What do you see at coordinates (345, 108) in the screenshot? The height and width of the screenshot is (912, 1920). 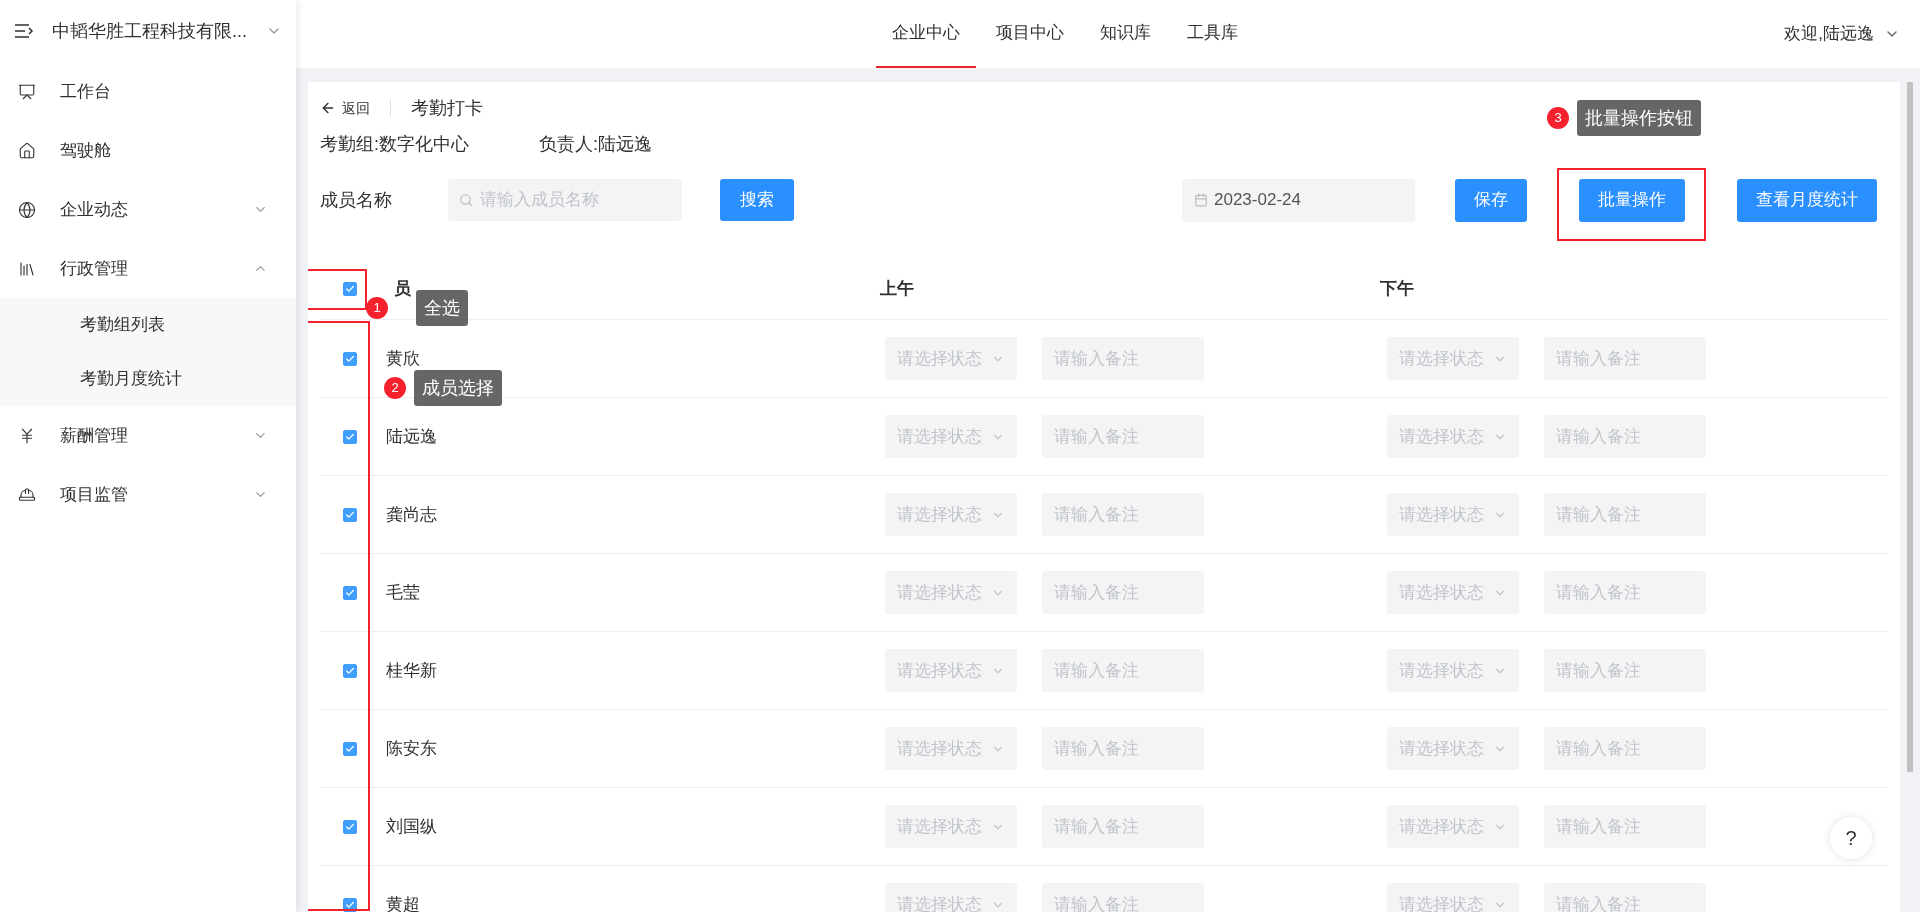 I see `back-link: 返回` at bounding box center [345, 108].